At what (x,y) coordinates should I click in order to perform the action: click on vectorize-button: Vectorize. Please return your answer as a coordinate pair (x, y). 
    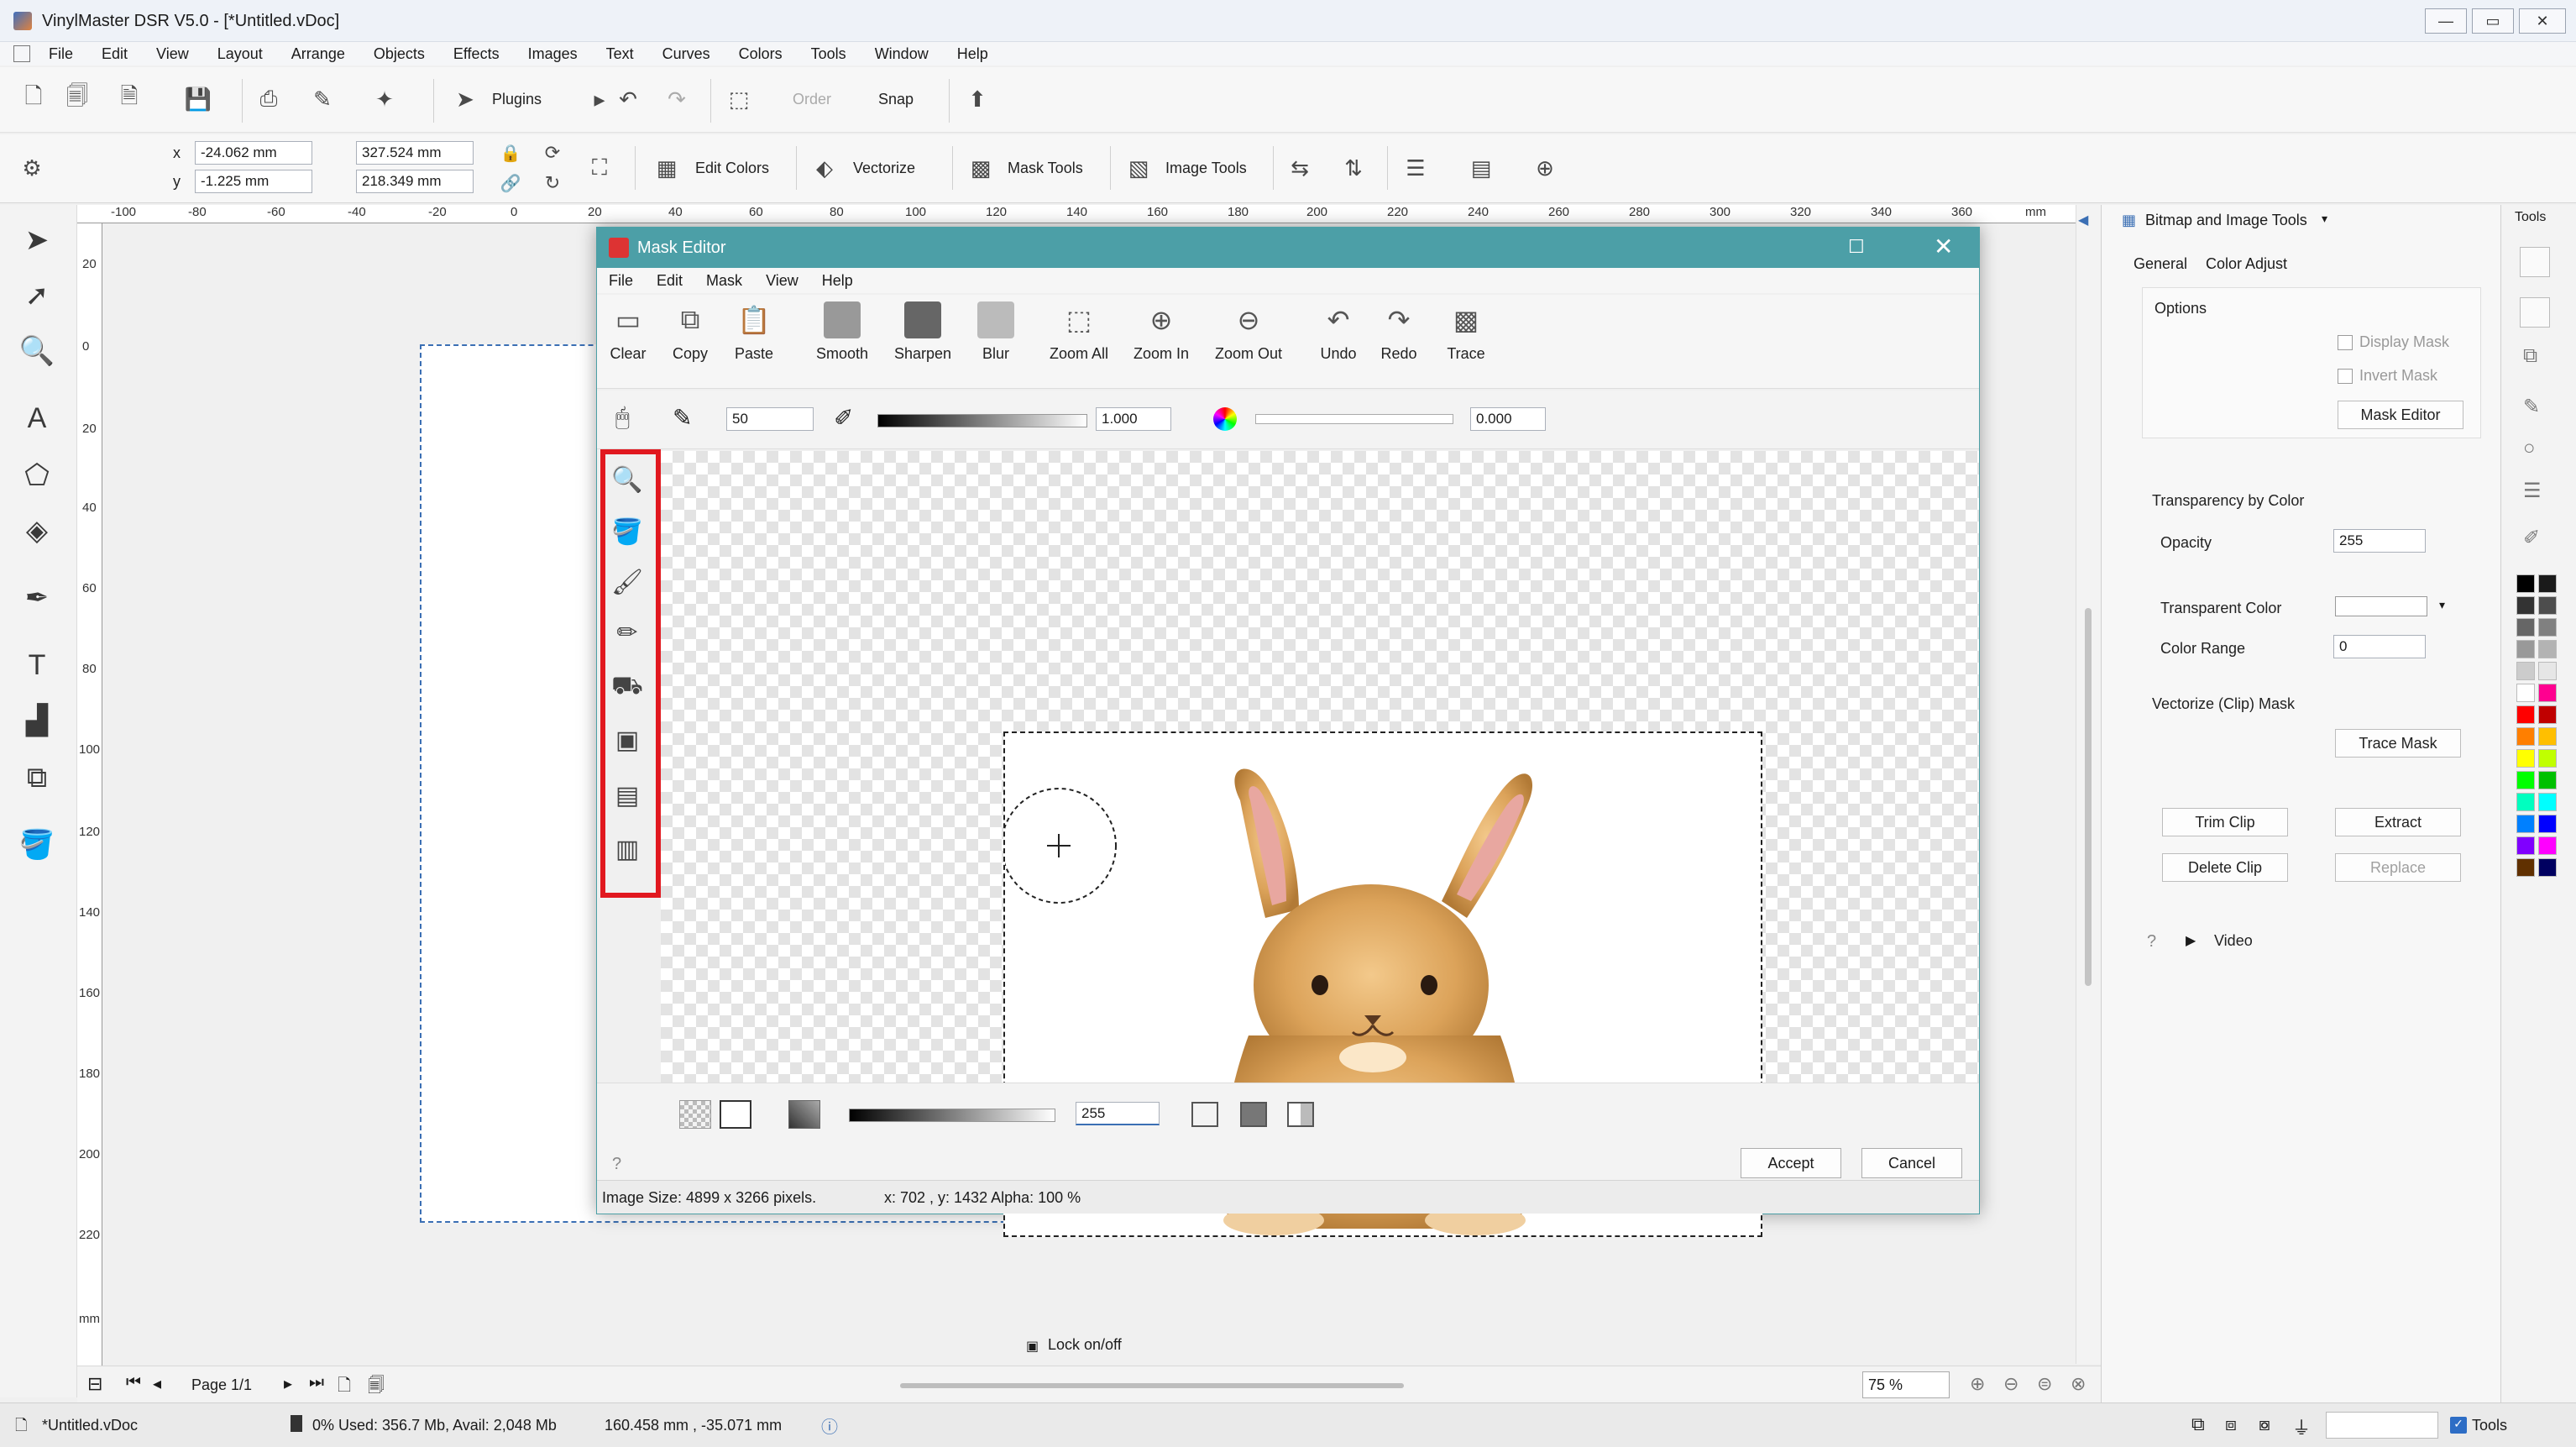
    Looking at the image, I should click on (884, 168).